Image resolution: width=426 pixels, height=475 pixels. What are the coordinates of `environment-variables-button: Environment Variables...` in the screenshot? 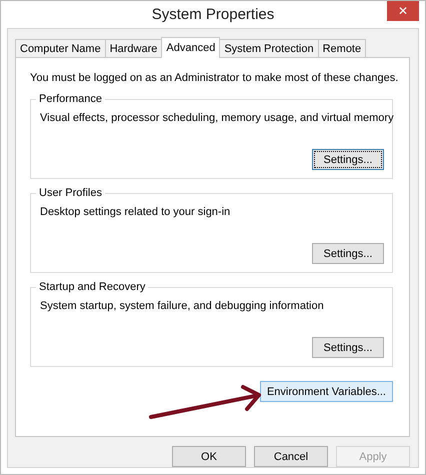 It's located at (326, 391).